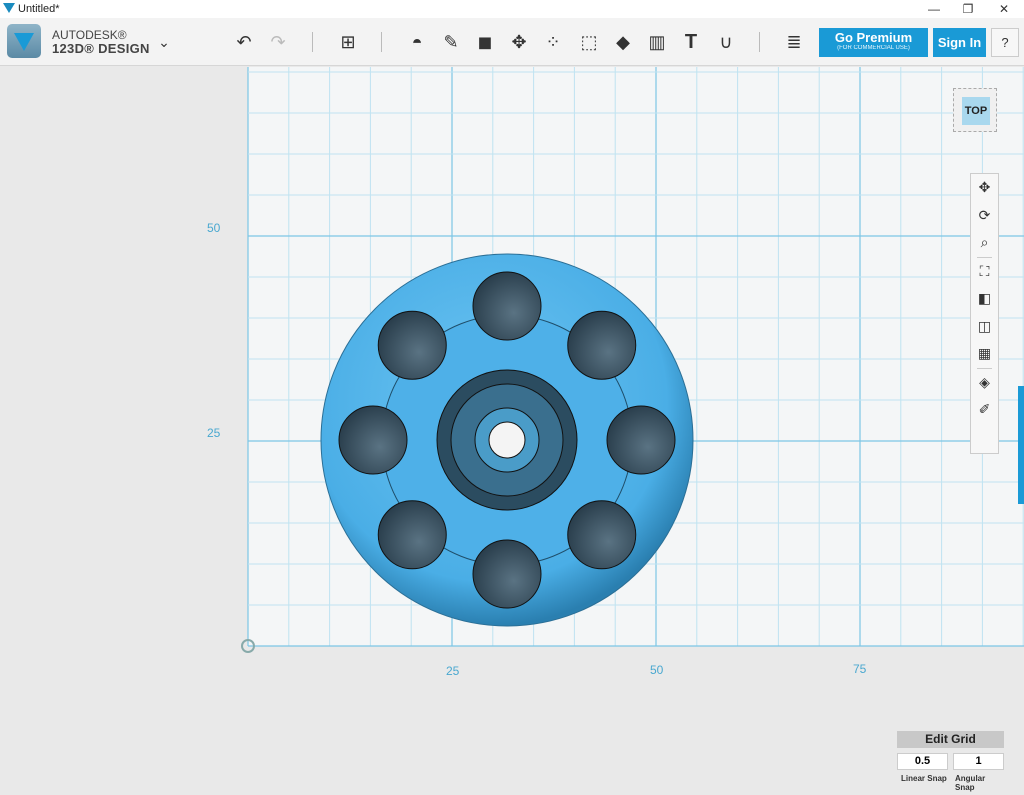 The width and height of the screenshot is (1024, 795). I want to click on pattern-move-icon: ✥, so click(519, 42).